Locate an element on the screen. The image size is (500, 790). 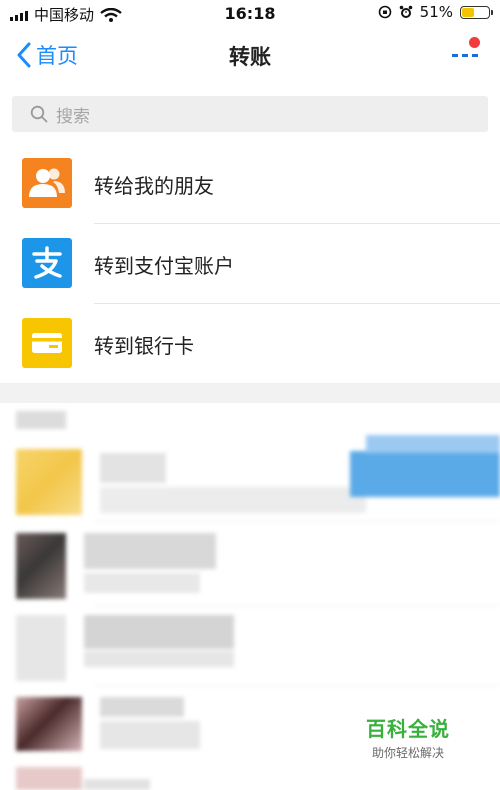
search-icon is located at coordinates (39, 114).